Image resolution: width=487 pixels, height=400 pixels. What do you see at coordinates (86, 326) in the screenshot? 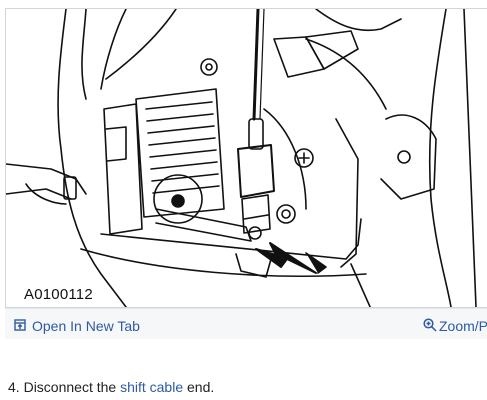
I see `open-in-new-tab-label: Open In New Tab` at bounding box center [86, 326].